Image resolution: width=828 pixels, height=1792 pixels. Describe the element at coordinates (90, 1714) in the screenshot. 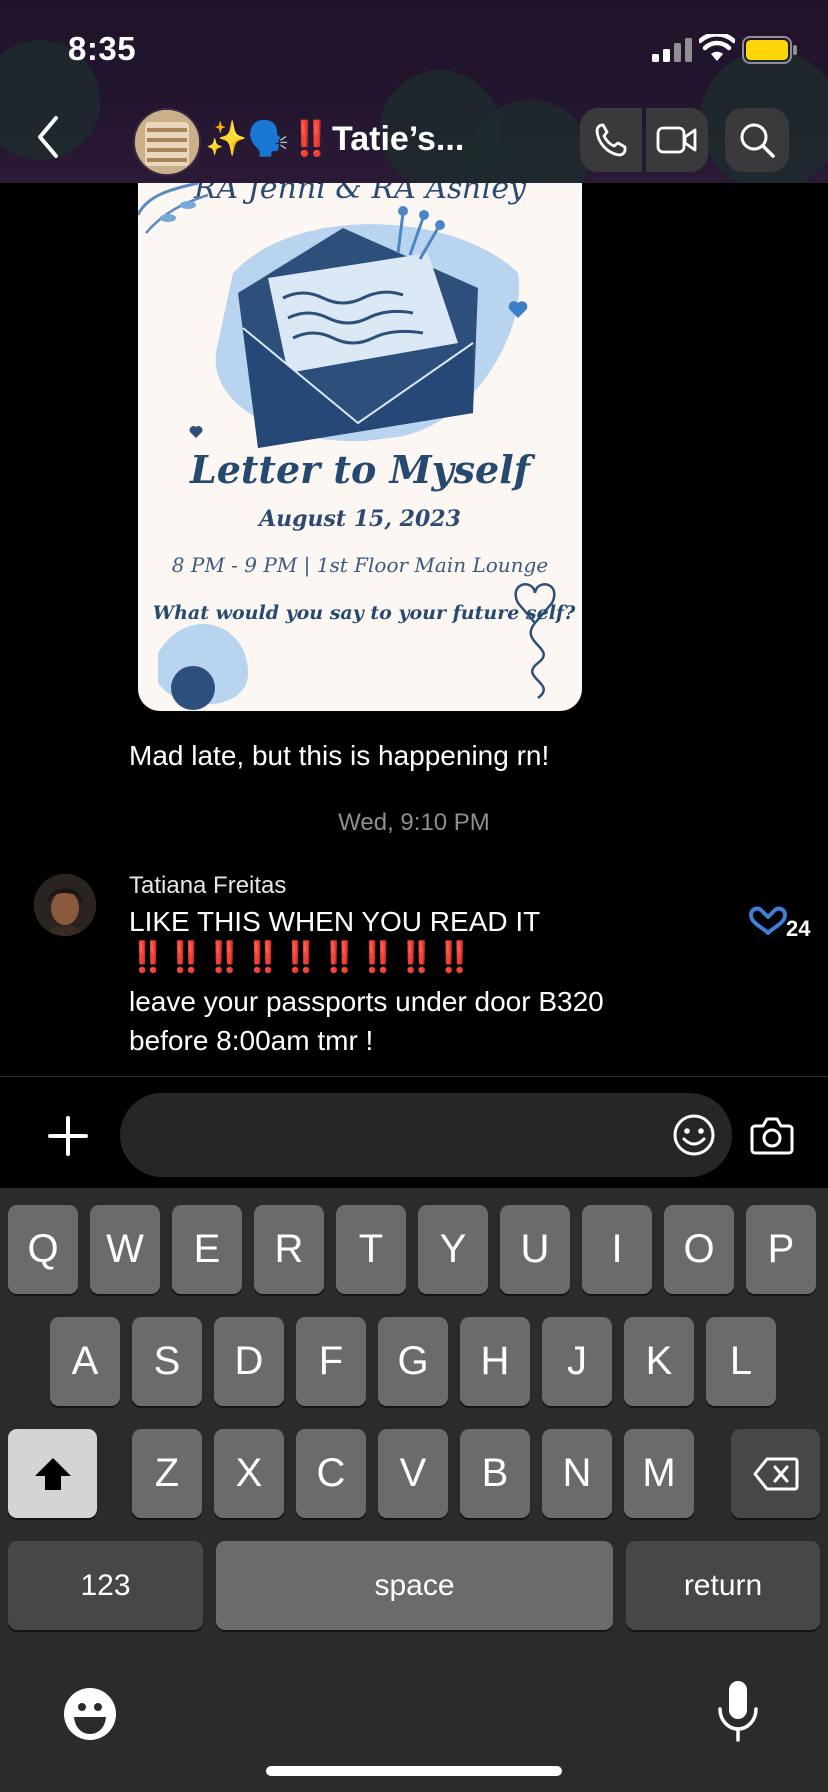

I see `emoji-keyboard-icon` at that location.